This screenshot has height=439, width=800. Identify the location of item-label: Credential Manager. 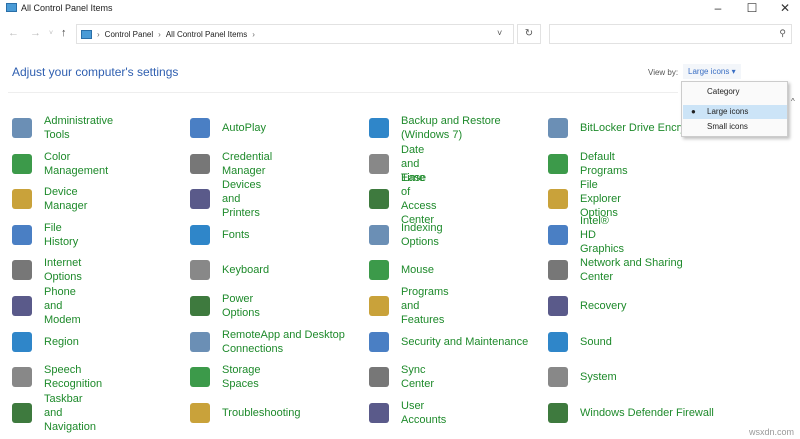
(247, 163).